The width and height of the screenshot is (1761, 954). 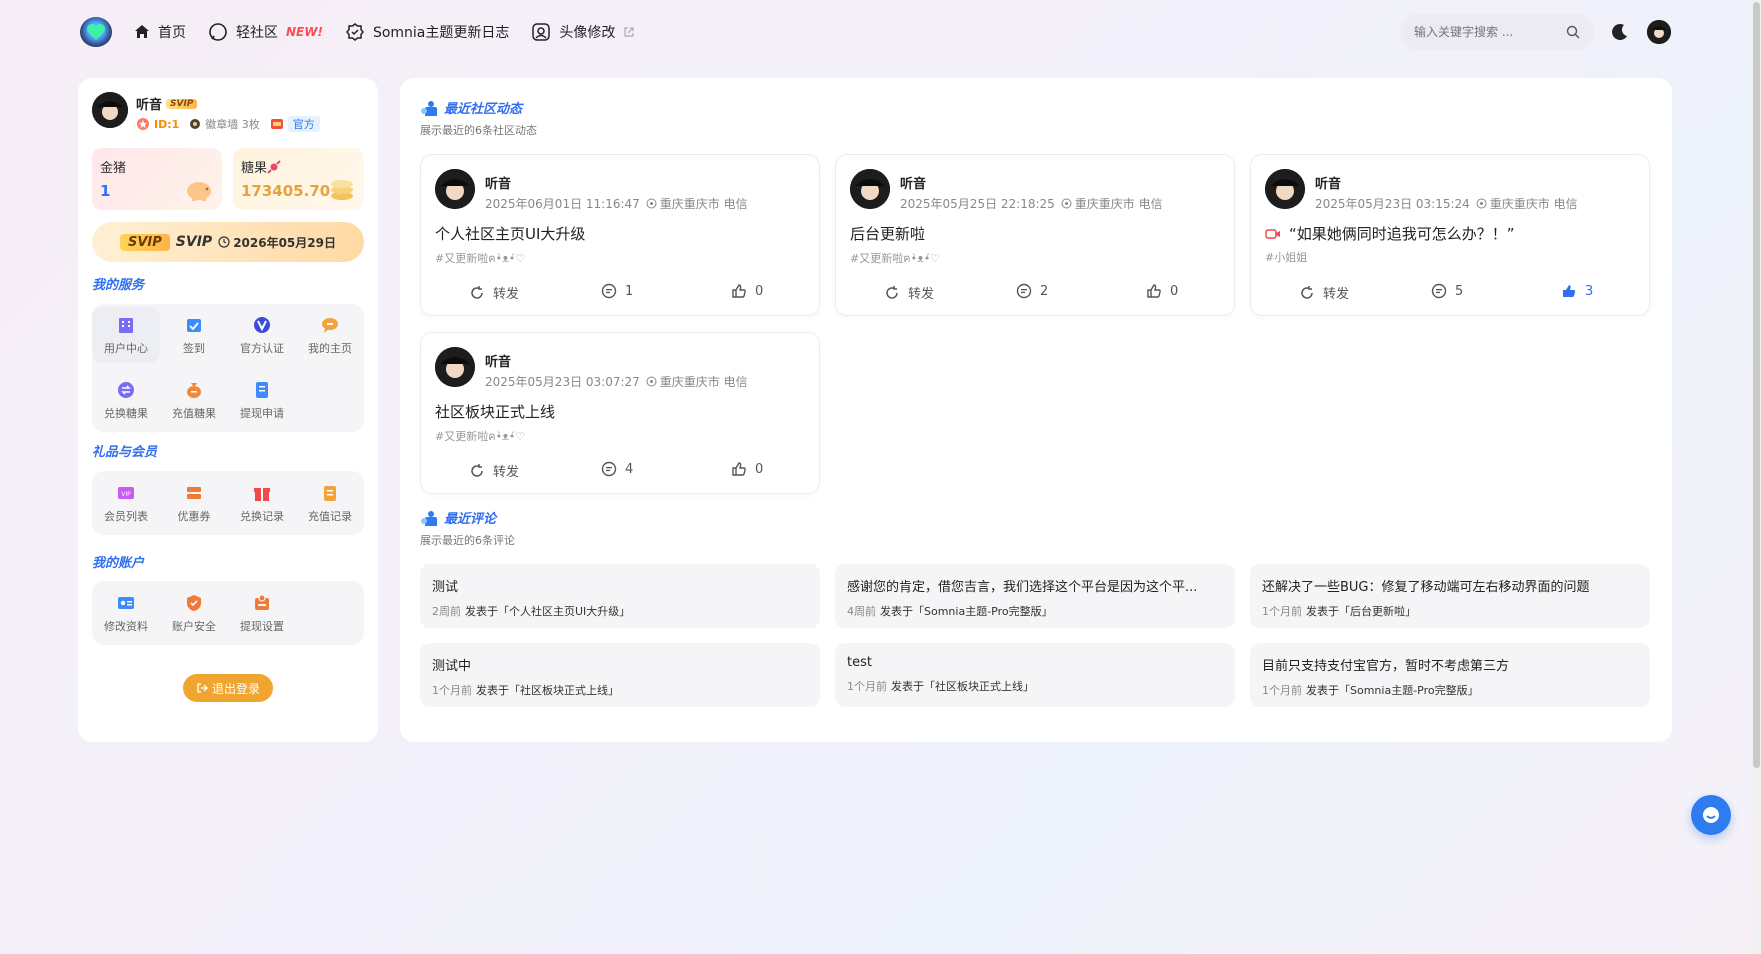 What do you see at coordinates (620, 596) in the screenshot?
I see `comment-item: 测试 2周前 发表于「个人社区主页UI大升级」` at bounding box center [620, 596].